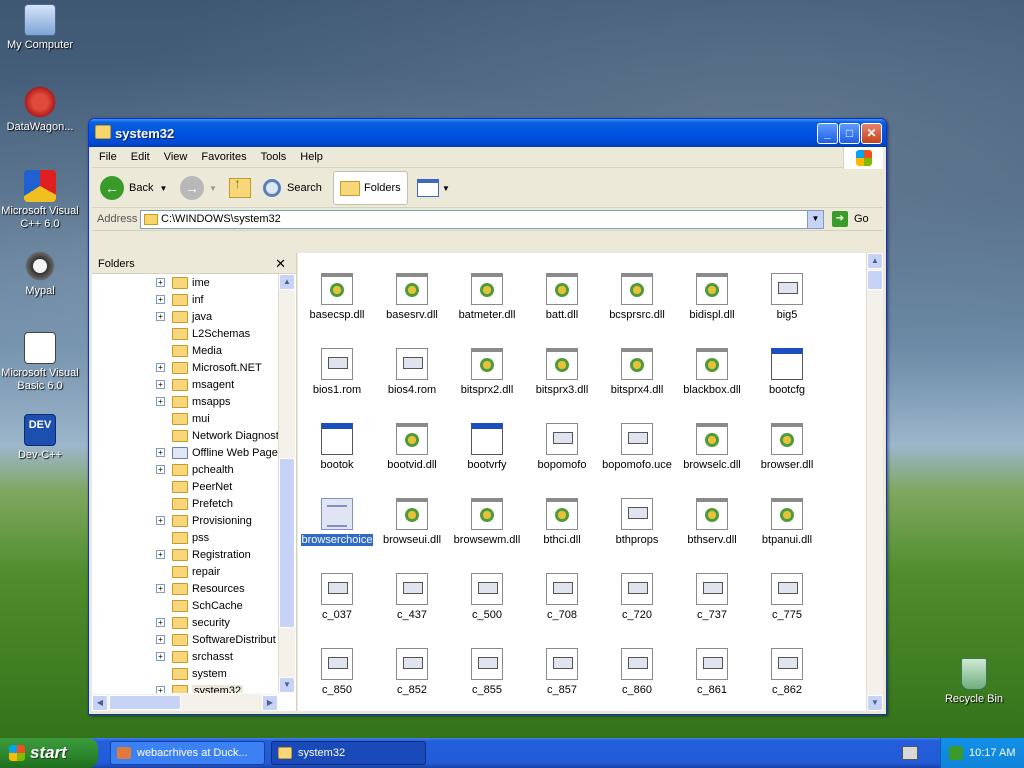 Image resolution: width=1024 pixels, height=768 pixels. What do you see at coordinates (193, 622) in the screenshot?
I see `tree-item-security: + security` at bounding box center [193, 622].